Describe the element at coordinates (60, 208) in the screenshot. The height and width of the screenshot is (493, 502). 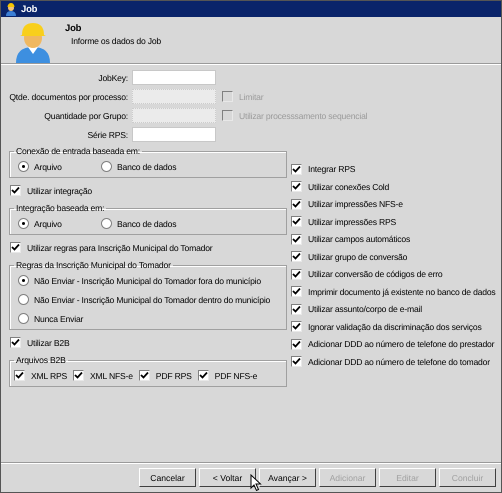
I see `group-title: Integração baseada em:` at that location.